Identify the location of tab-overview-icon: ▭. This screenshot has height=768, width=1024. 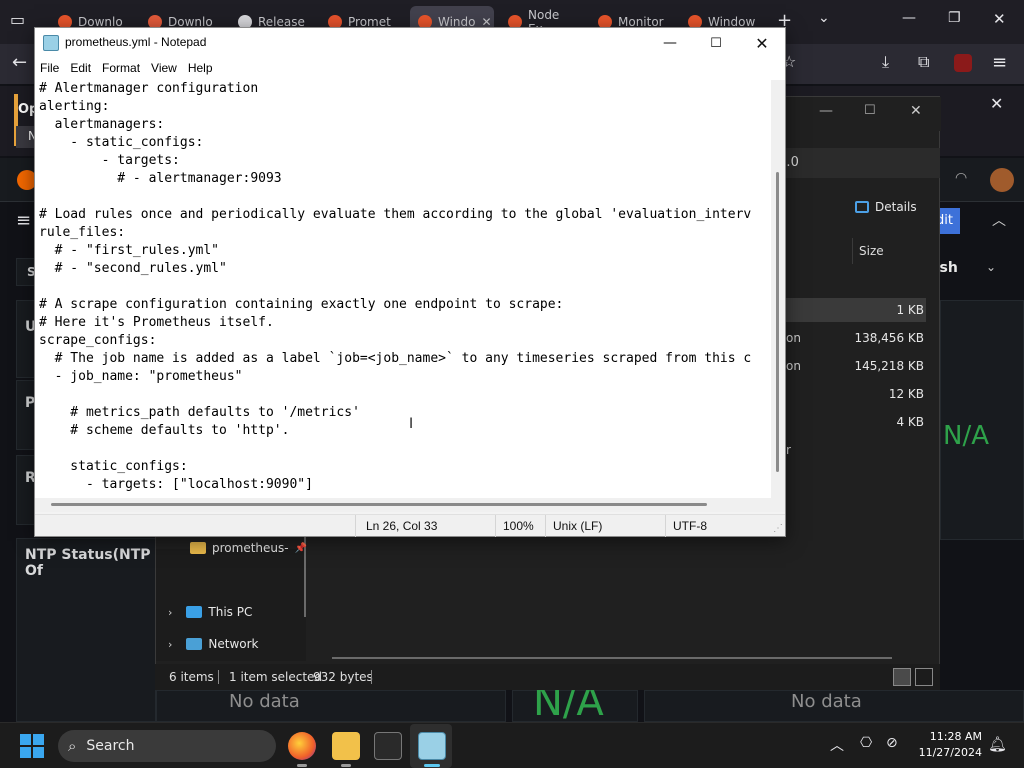
(17, 19).